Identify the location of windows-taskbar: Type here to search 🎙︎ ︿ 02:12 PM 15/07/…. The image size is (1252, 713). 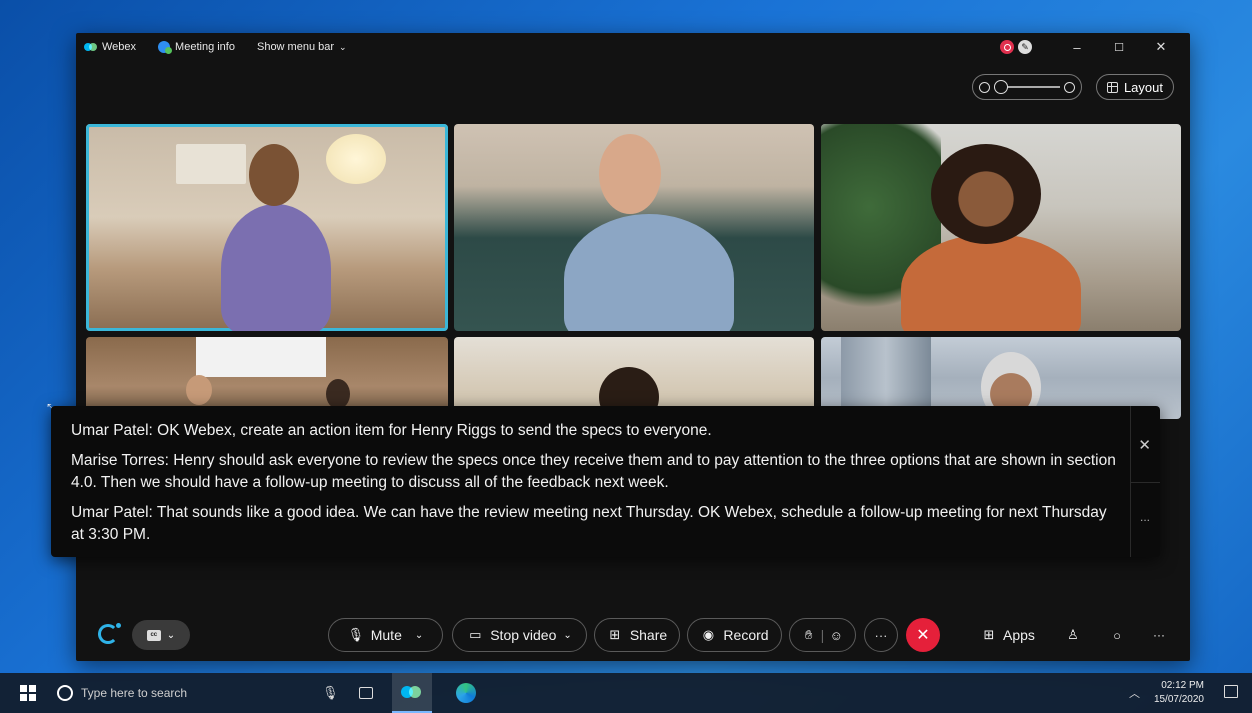
(626, 693).